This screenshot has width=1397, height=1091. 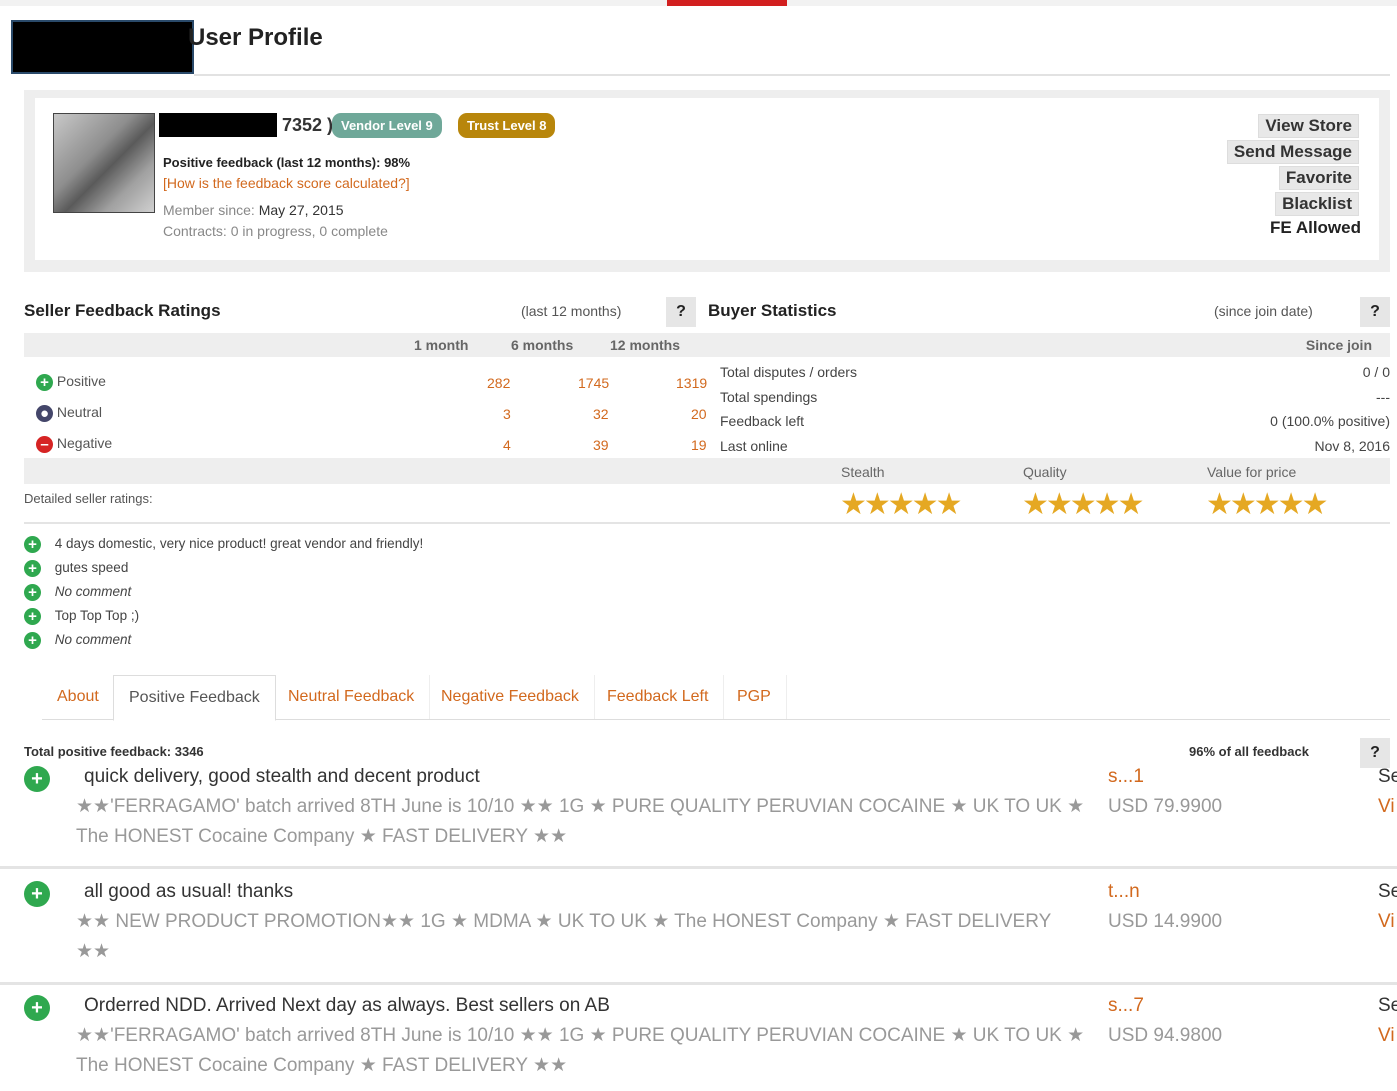 What do you see at coordinates (571, 311) in the screenshot?
I see `seller-ratings-period: (last 12 months)` at bounding box center [571, 311].